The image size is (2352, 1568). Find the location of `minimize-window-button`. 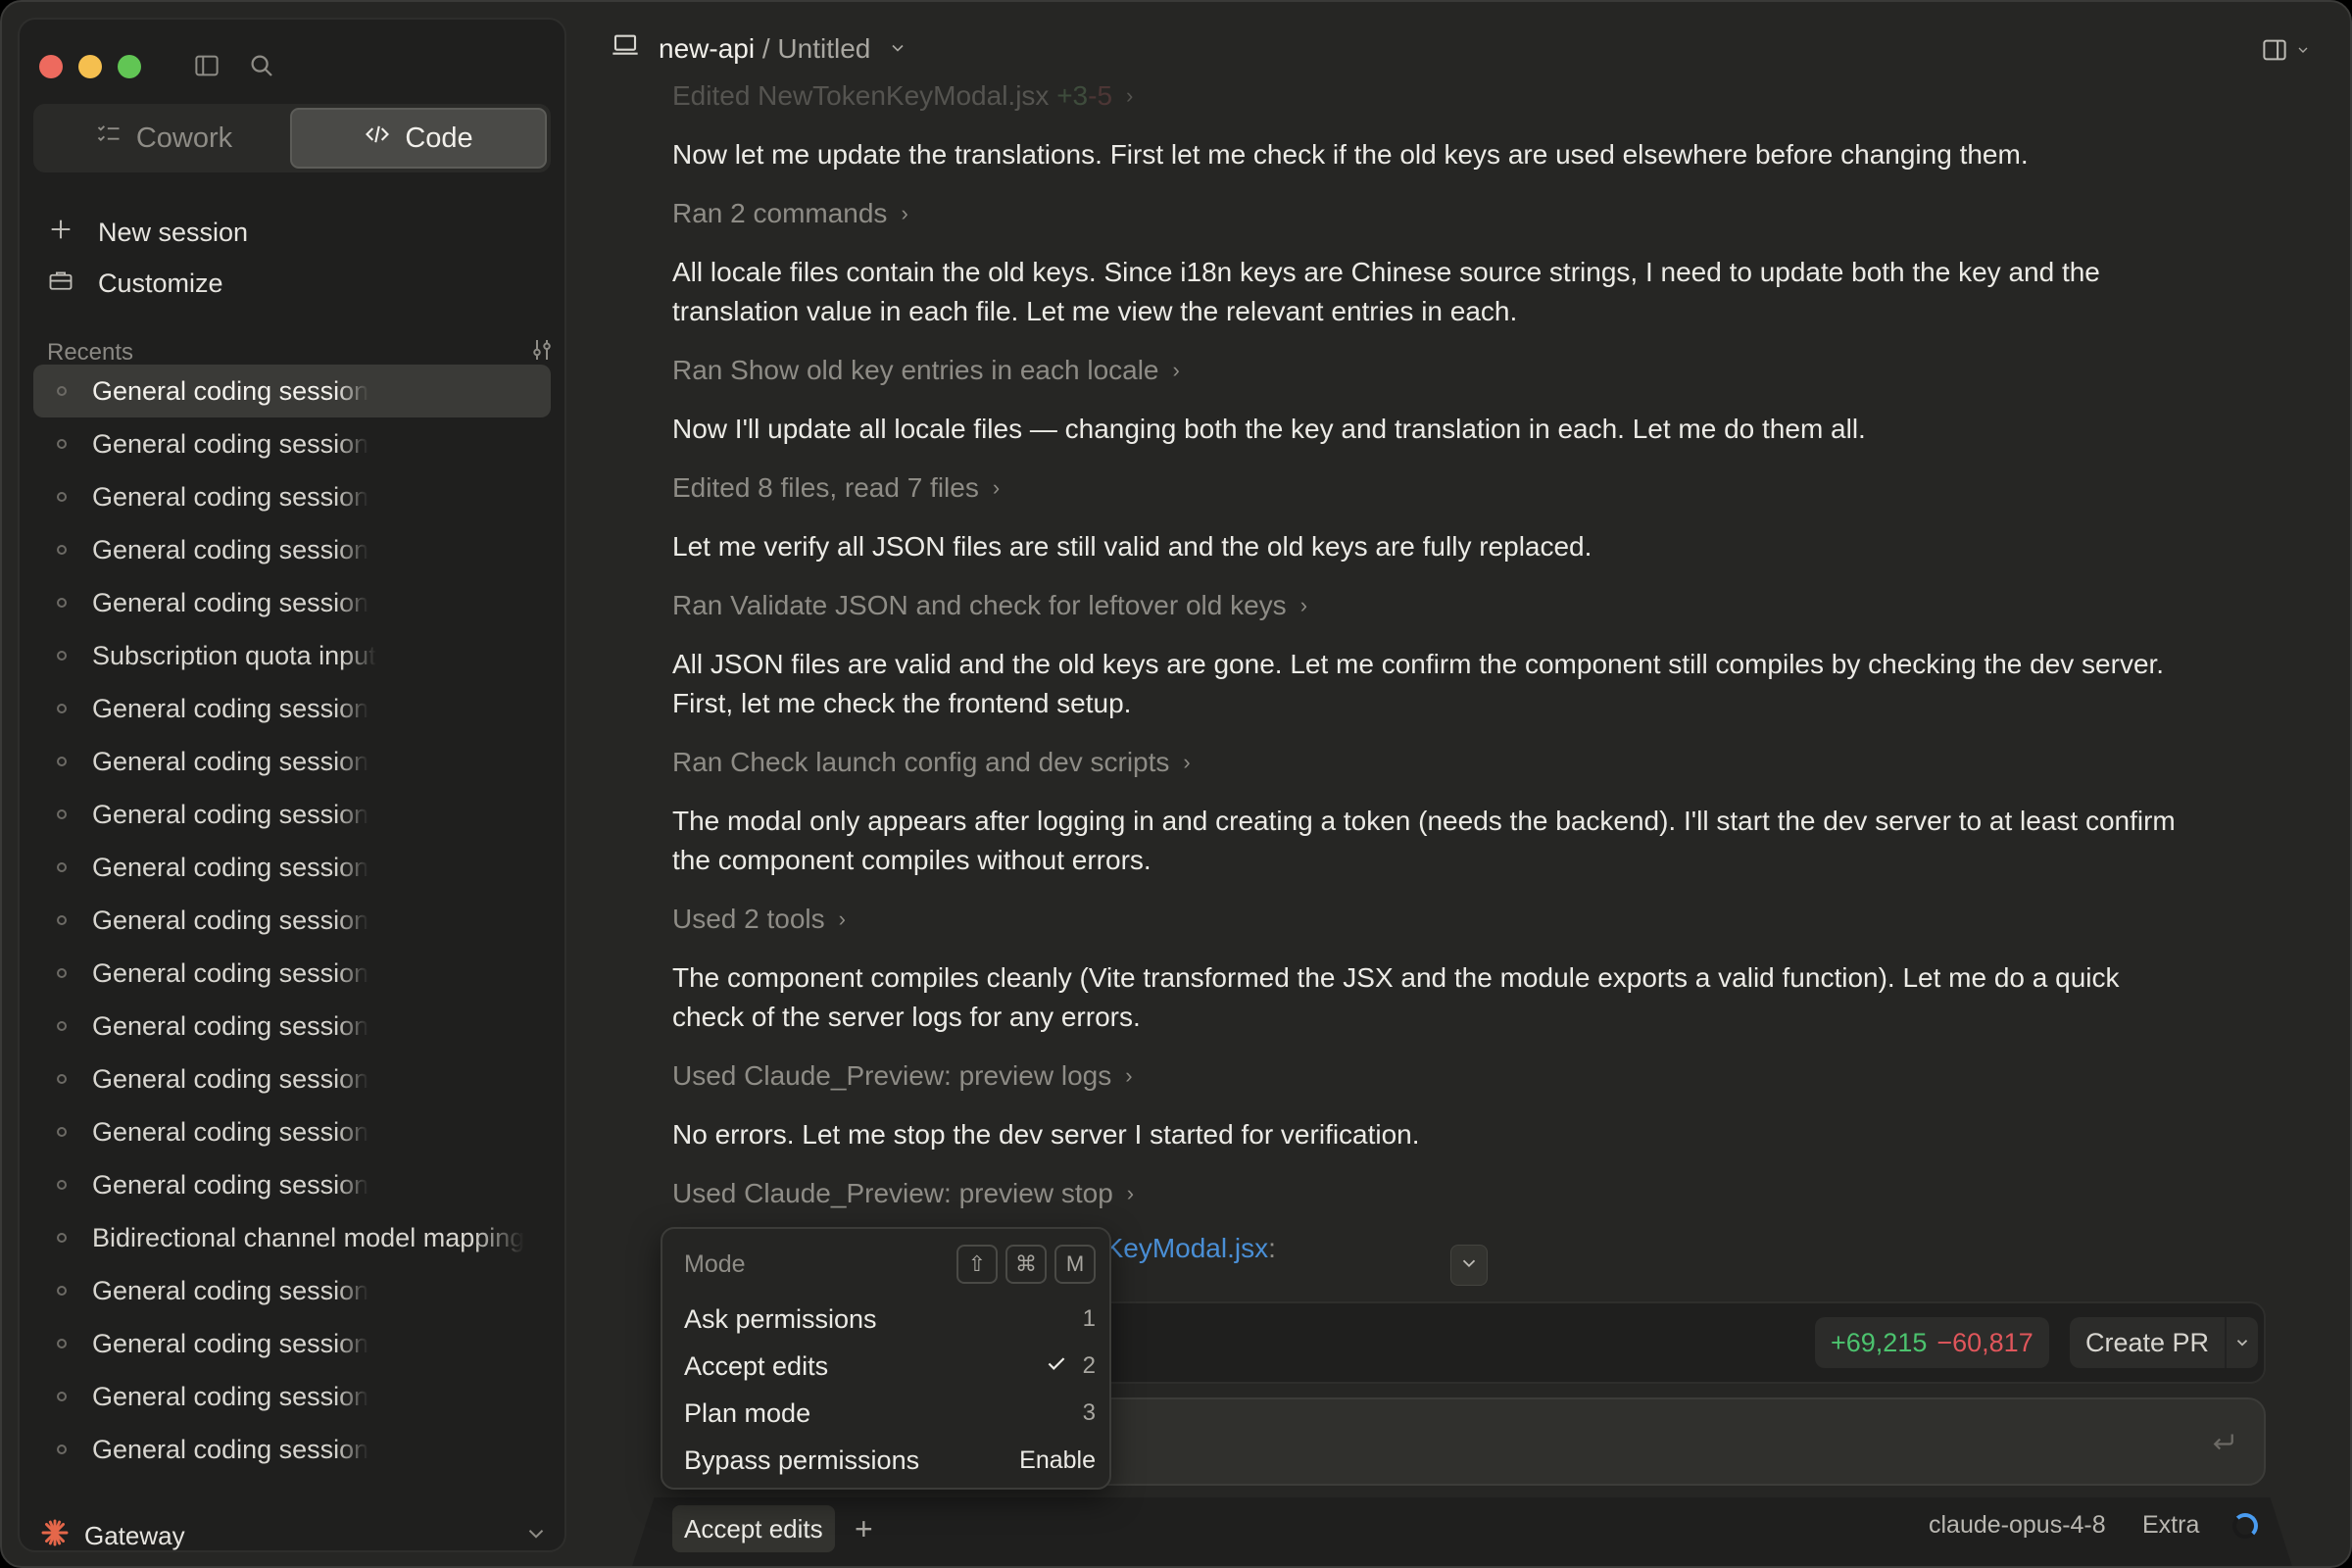

minimize-window-button is located at coordinates (90, 66).